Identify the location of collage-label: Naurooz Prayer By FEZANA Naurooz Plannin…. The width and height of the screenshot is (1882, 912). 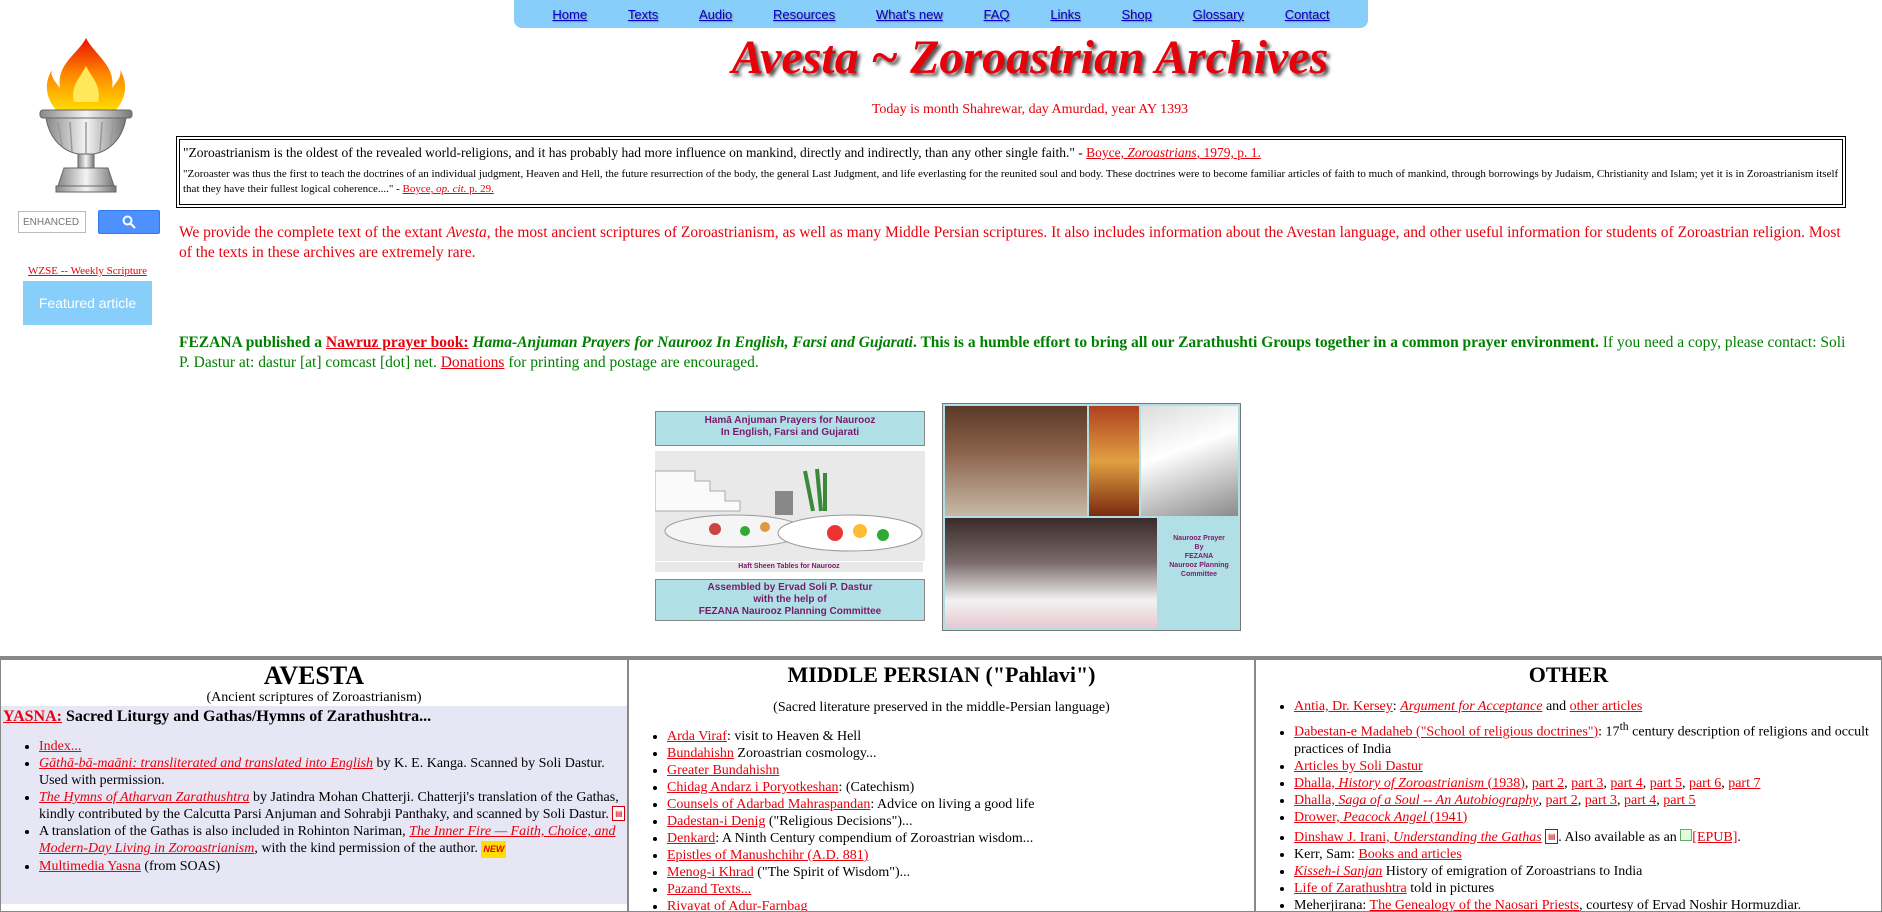
(1199, 556).